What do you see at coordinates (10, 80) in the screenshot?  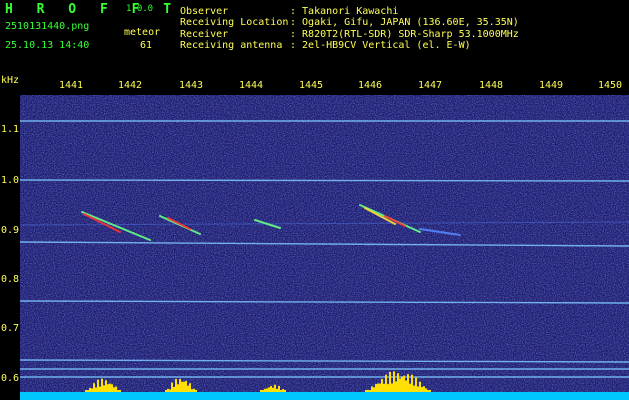 I see `y-axis-unit: kHz` at bounding box center [10, 80].